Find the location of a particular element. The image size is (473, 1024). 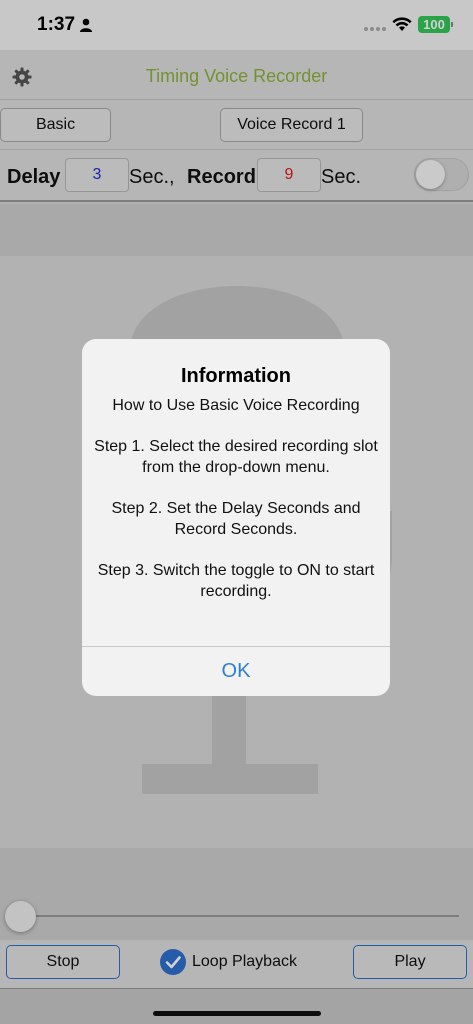

dialog-subtitle: How to Use Basic Voice Recording is located at coordinates (236, 405).